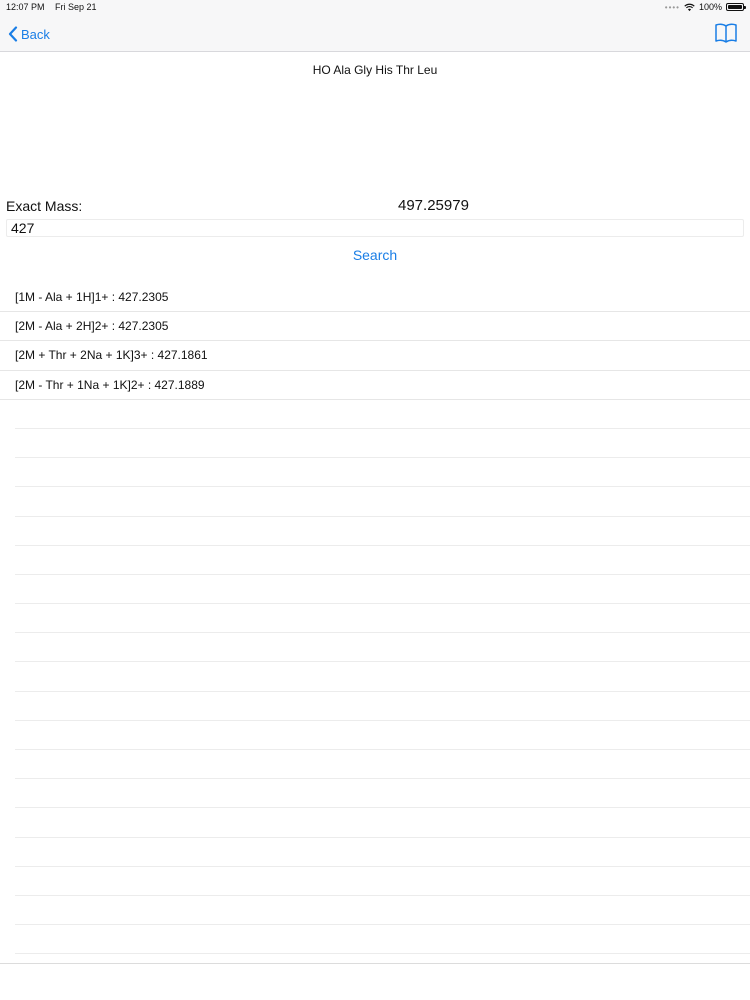 This screenshot has height=1000, width=750. I want to click on battery-icon, so click(736, 7).